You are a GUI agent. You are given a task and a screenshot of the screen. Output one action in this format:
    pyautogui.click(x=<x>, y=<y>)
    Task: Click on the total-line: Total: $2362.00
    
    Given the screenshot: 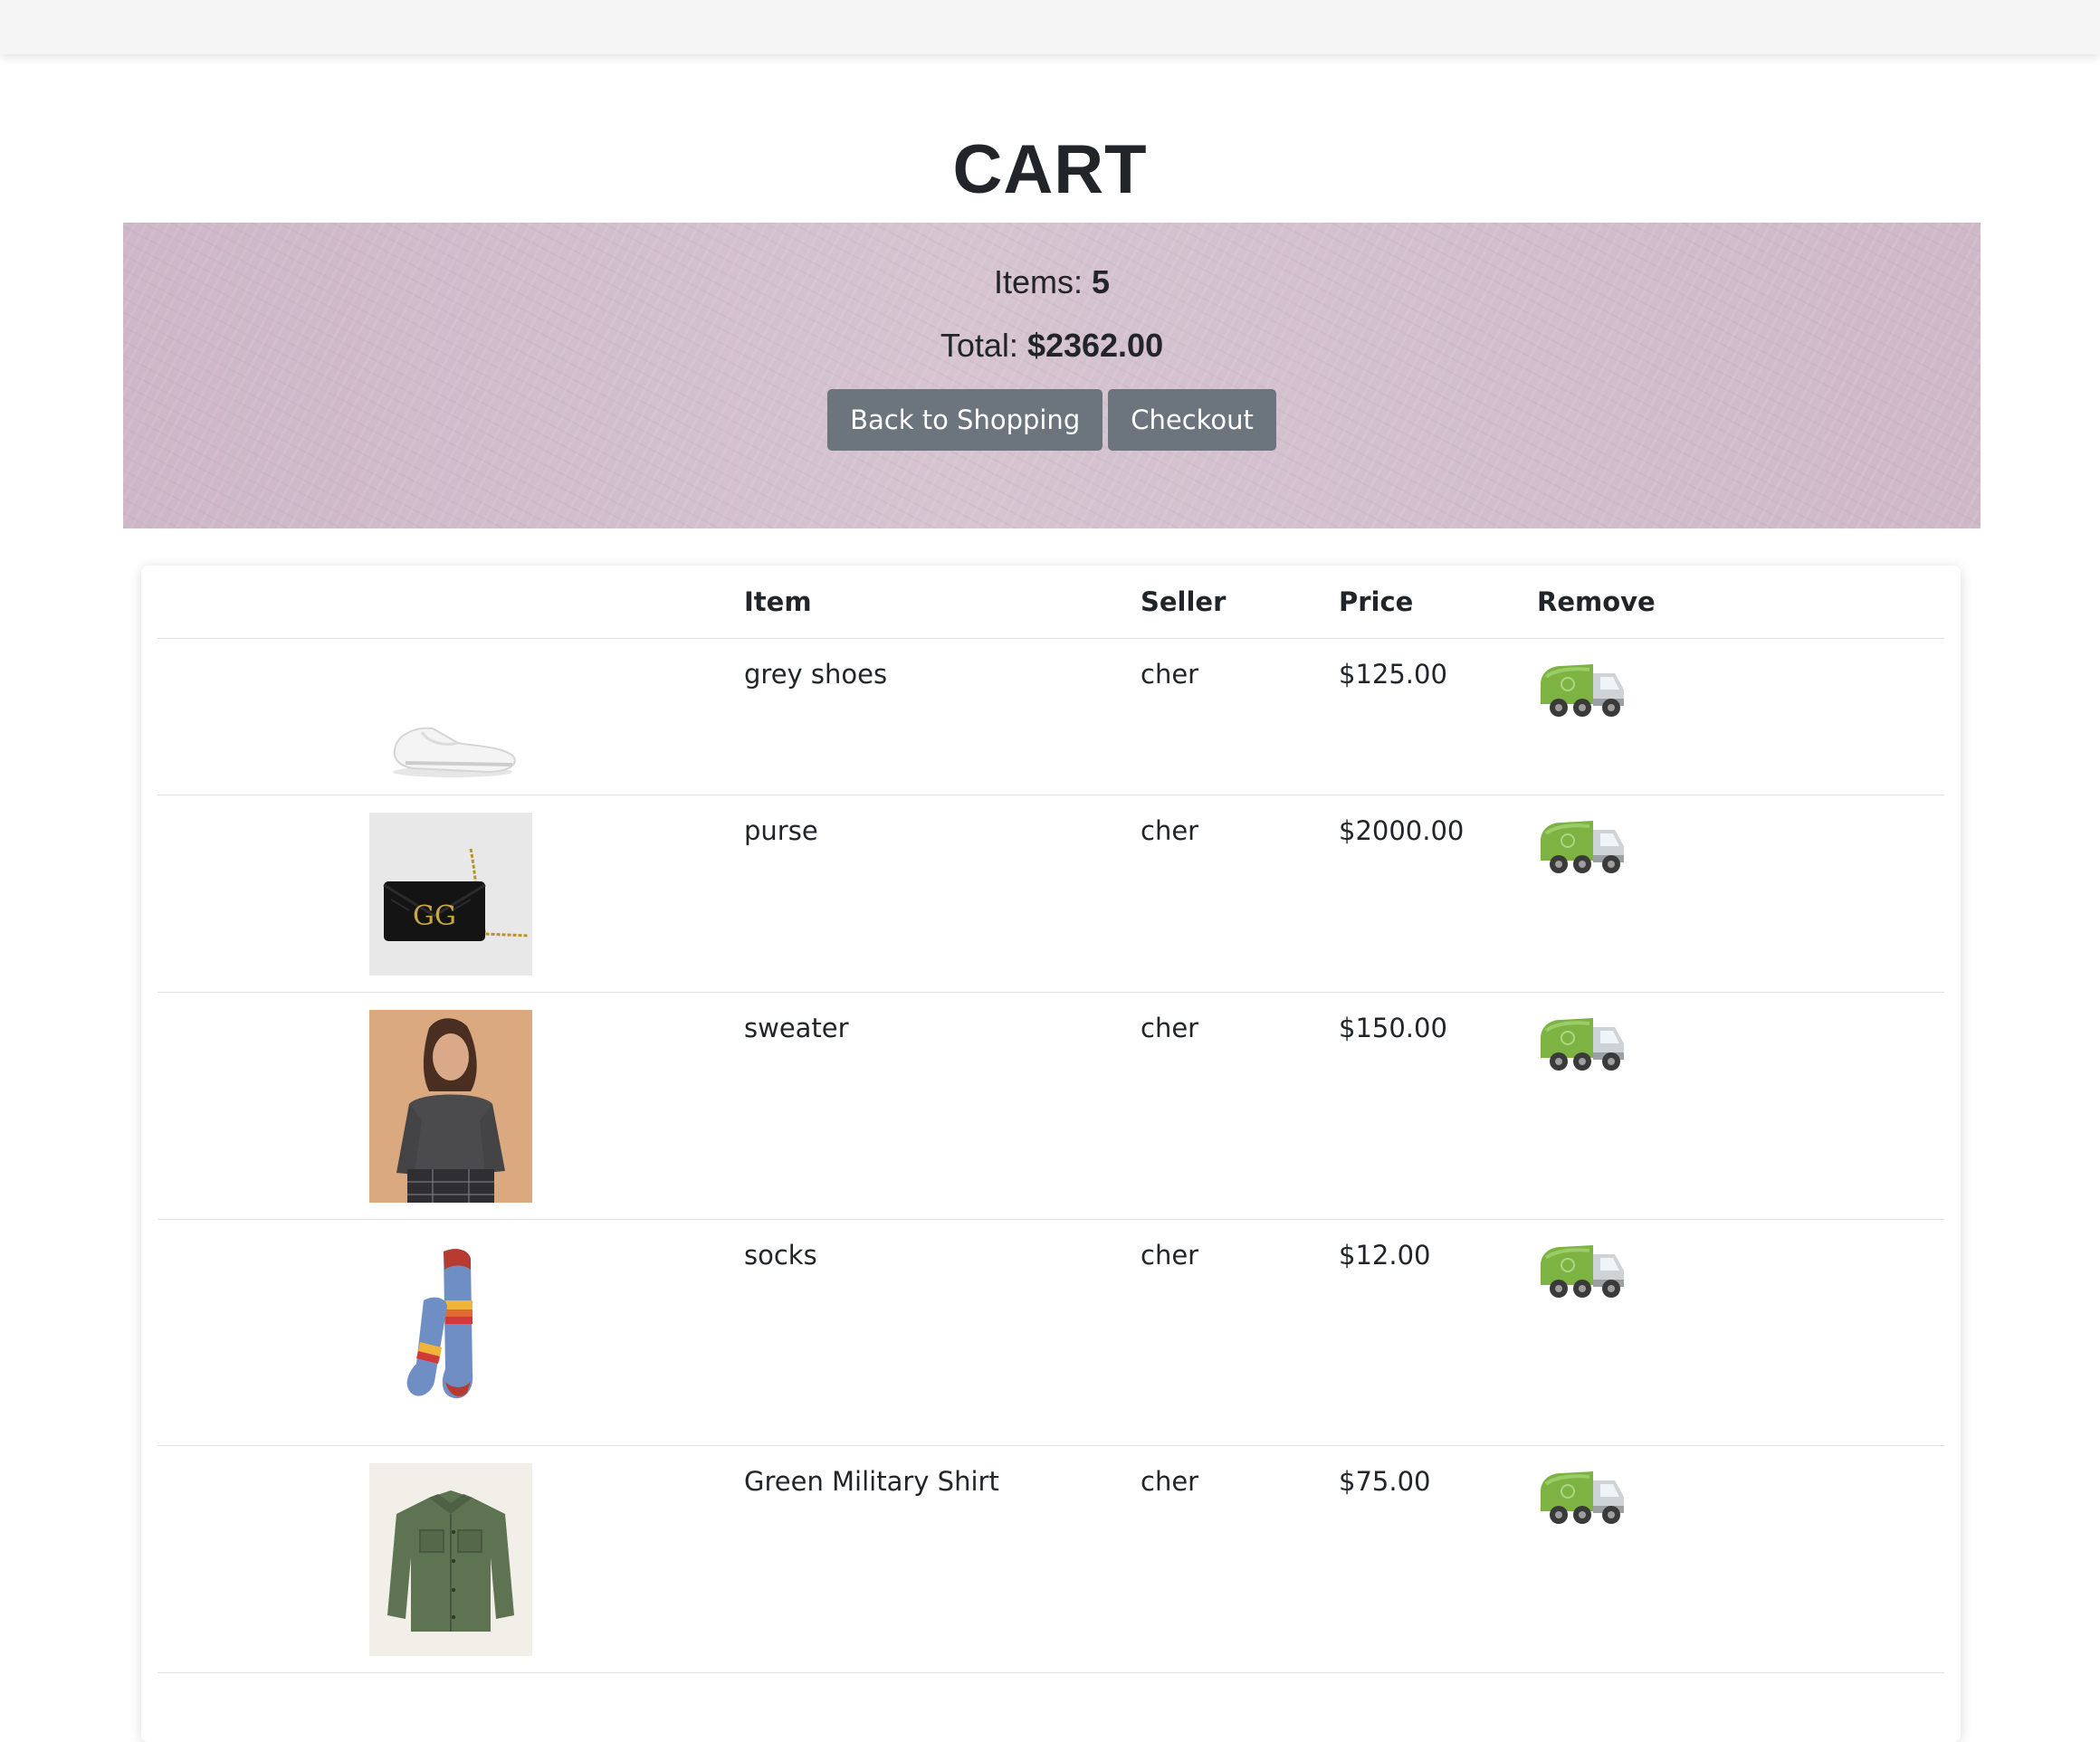 What is the action you would take?
    pyautogui.click(x=1052, y=346)
    